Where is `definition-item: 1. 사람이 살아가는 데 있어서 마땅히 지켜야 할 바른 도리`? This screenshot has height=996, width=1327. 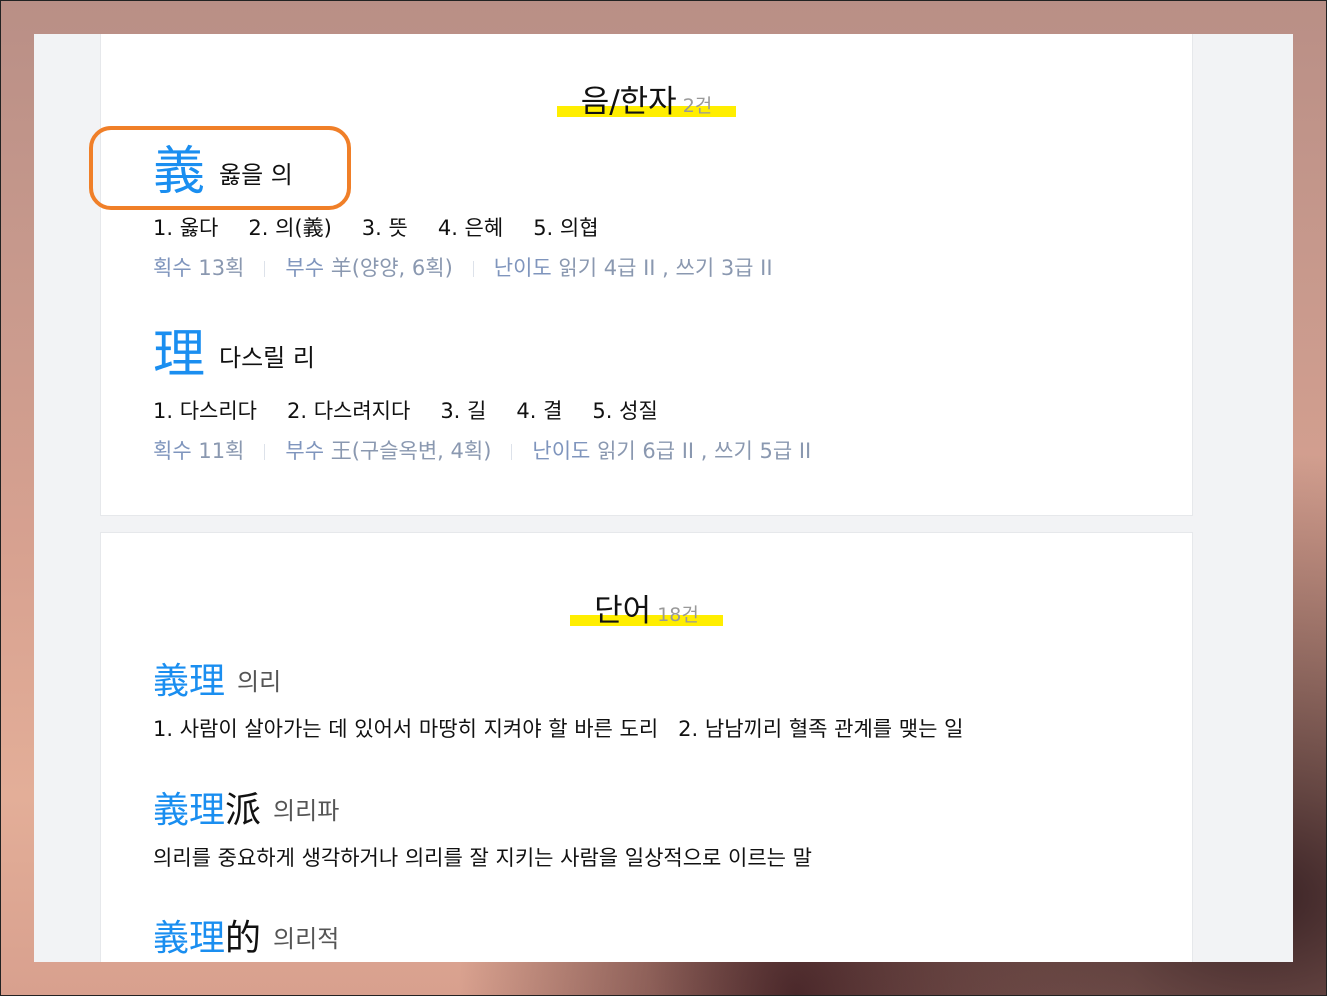 definition-item: 1. 사람이 살아가는 데 있어서 마땅히 지켜야 할 바른 도리 is located at coordinates (406, 729).